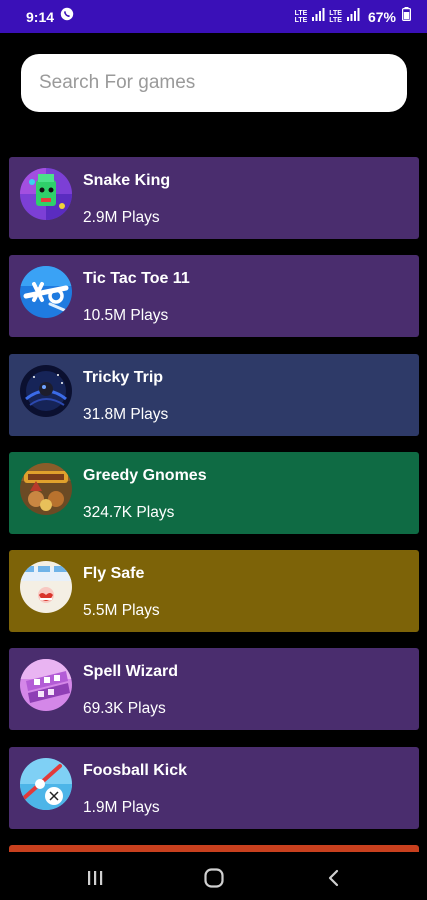  I want to click on battery-percent: 67%, so click(381, 16).